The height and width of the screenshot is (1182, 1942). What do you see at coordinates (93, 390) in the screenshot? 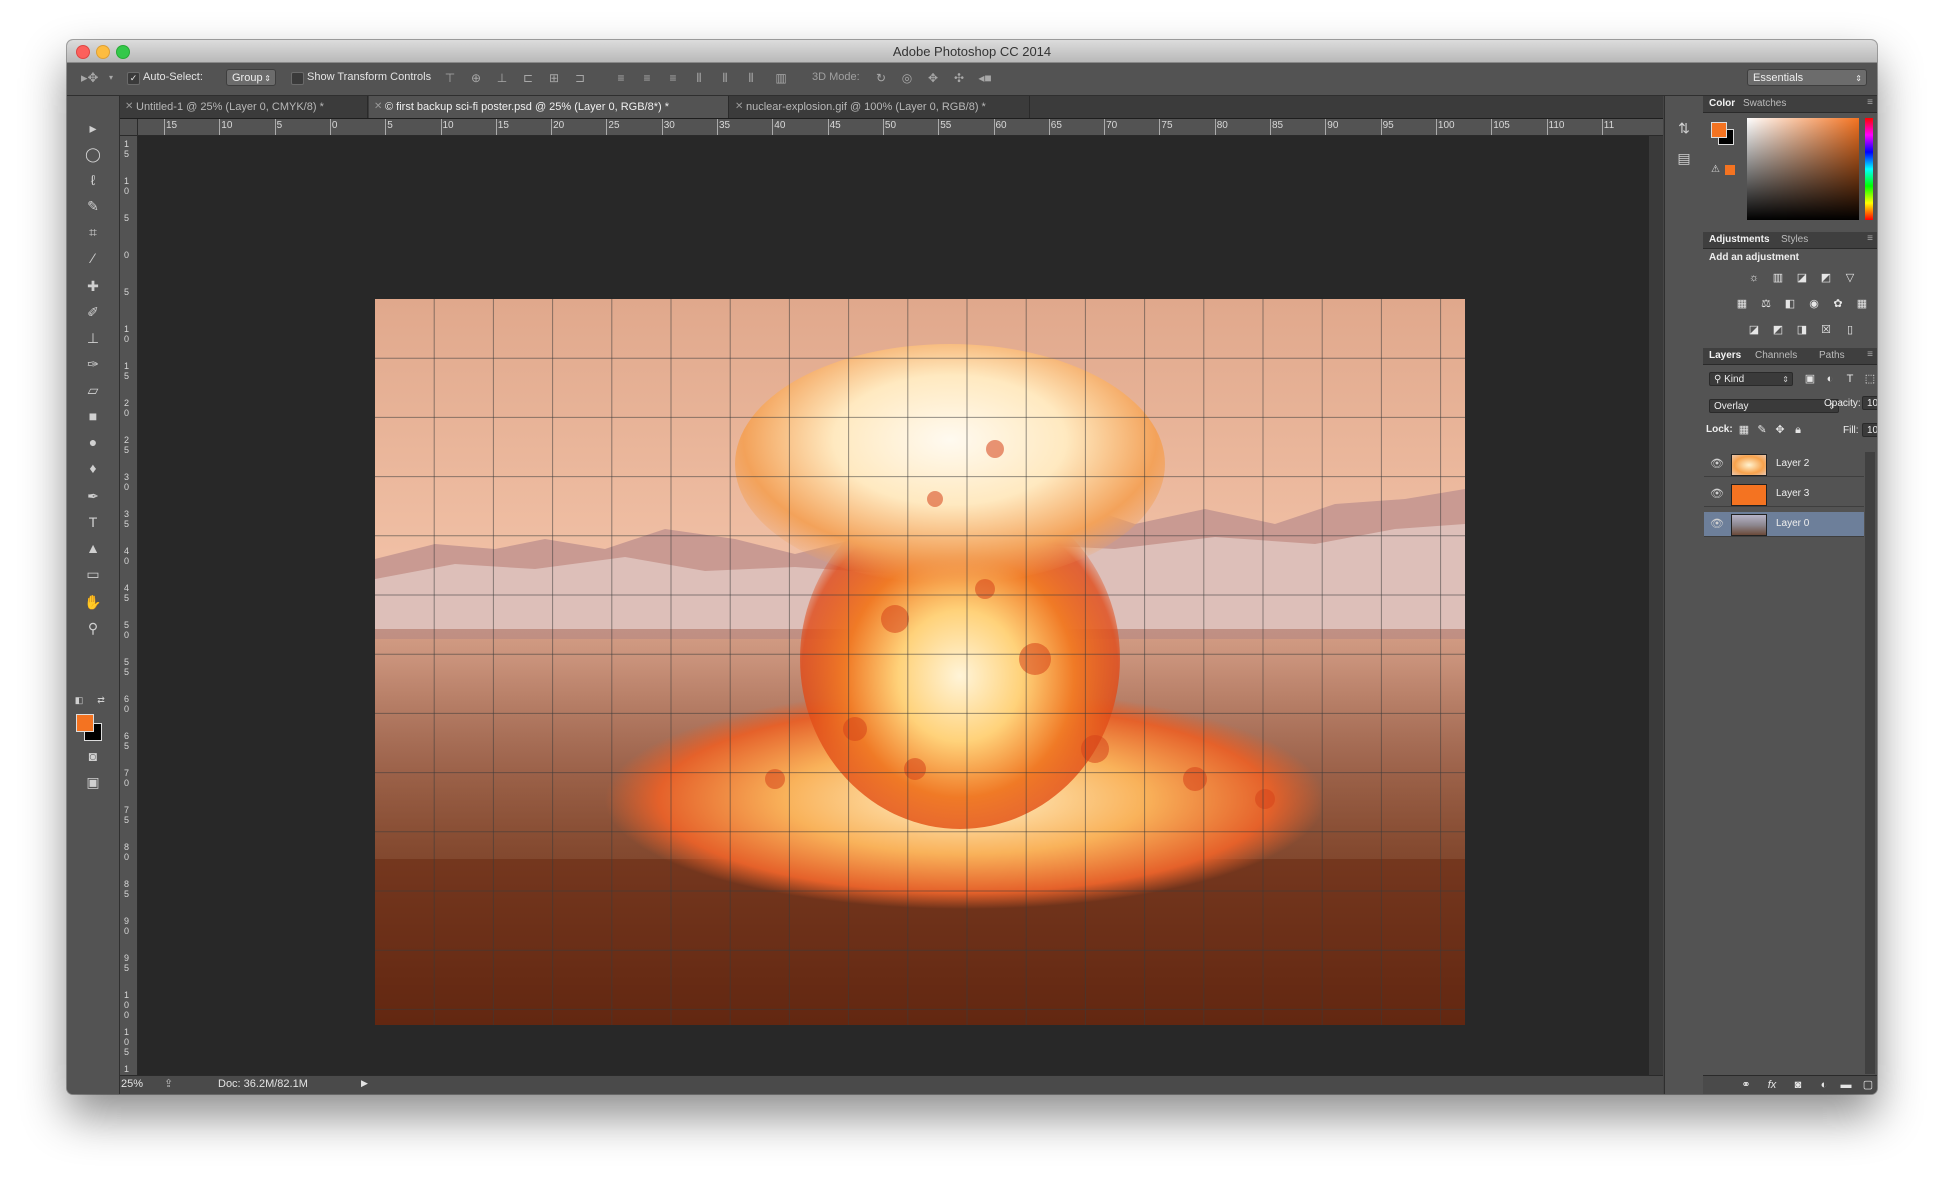
I see `eraser-tool-icon: ▱` at bounding box center [93, 390].